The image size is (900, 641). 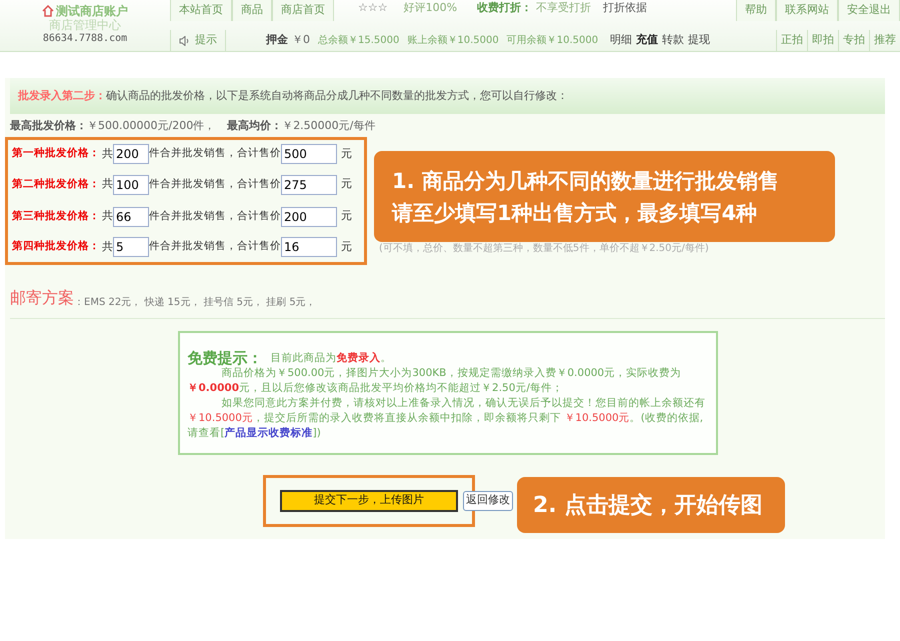 What do you see at coordinates (552, 41) in the screenshot?
I see `balance-text: 可用余额￥10.5000` at bounding box center [552, 41].